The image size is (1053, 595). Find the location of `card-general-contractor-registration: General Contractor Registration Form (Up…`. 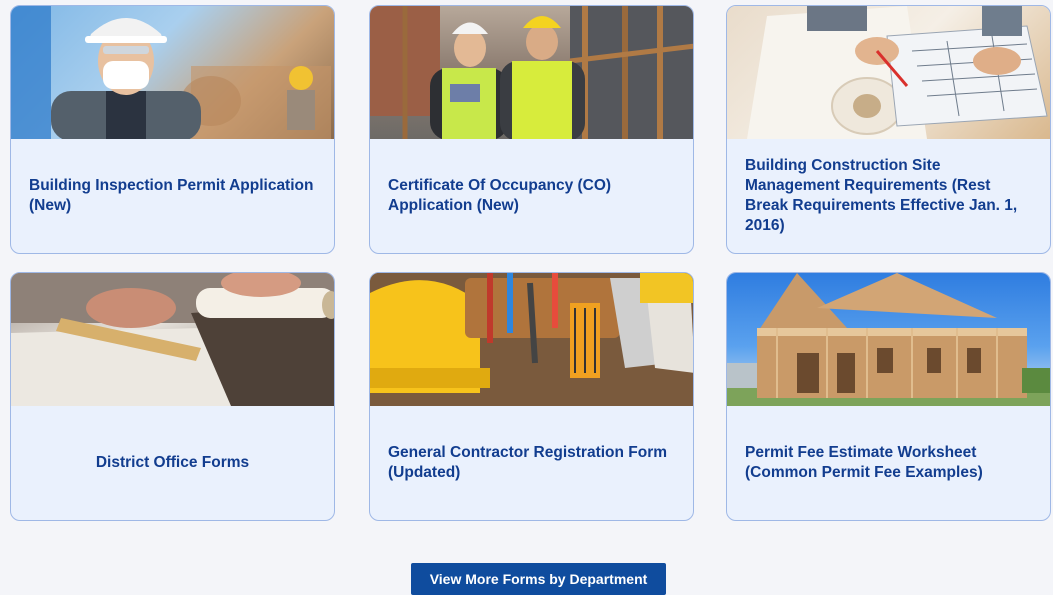

card-general-contractor-registration: General Contractor Registration Form (Up… is located at coordinates (531, 396).